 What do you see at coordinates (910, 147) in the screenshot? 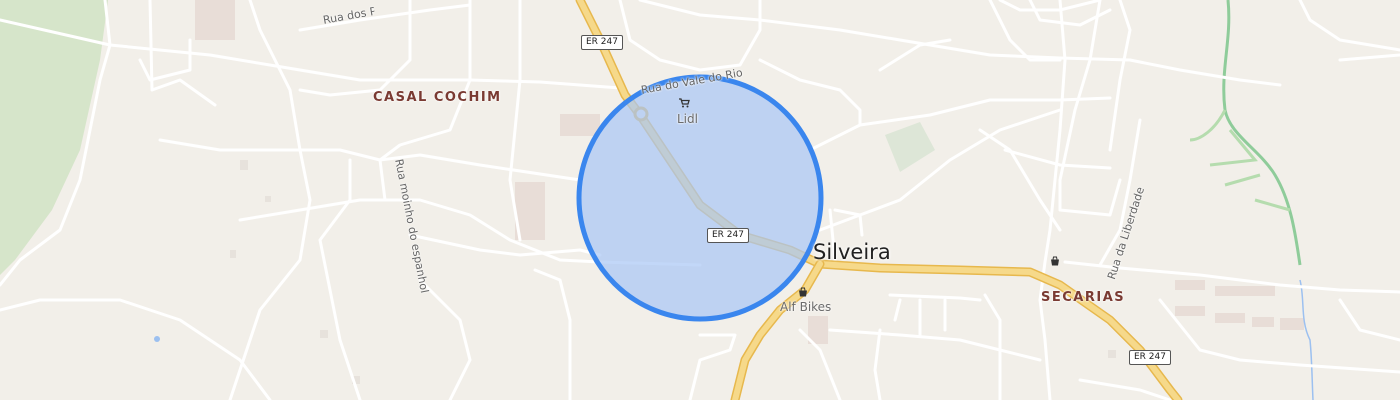
I see `park-area` at bounding box center [910, 147].